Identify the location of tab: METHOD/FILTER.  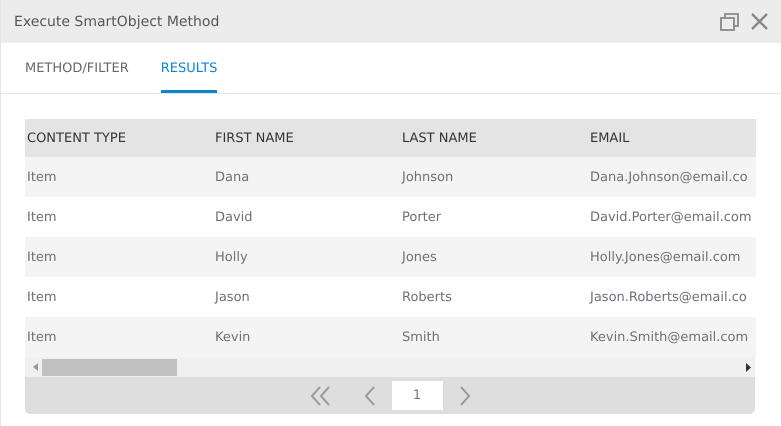
(77, 68).